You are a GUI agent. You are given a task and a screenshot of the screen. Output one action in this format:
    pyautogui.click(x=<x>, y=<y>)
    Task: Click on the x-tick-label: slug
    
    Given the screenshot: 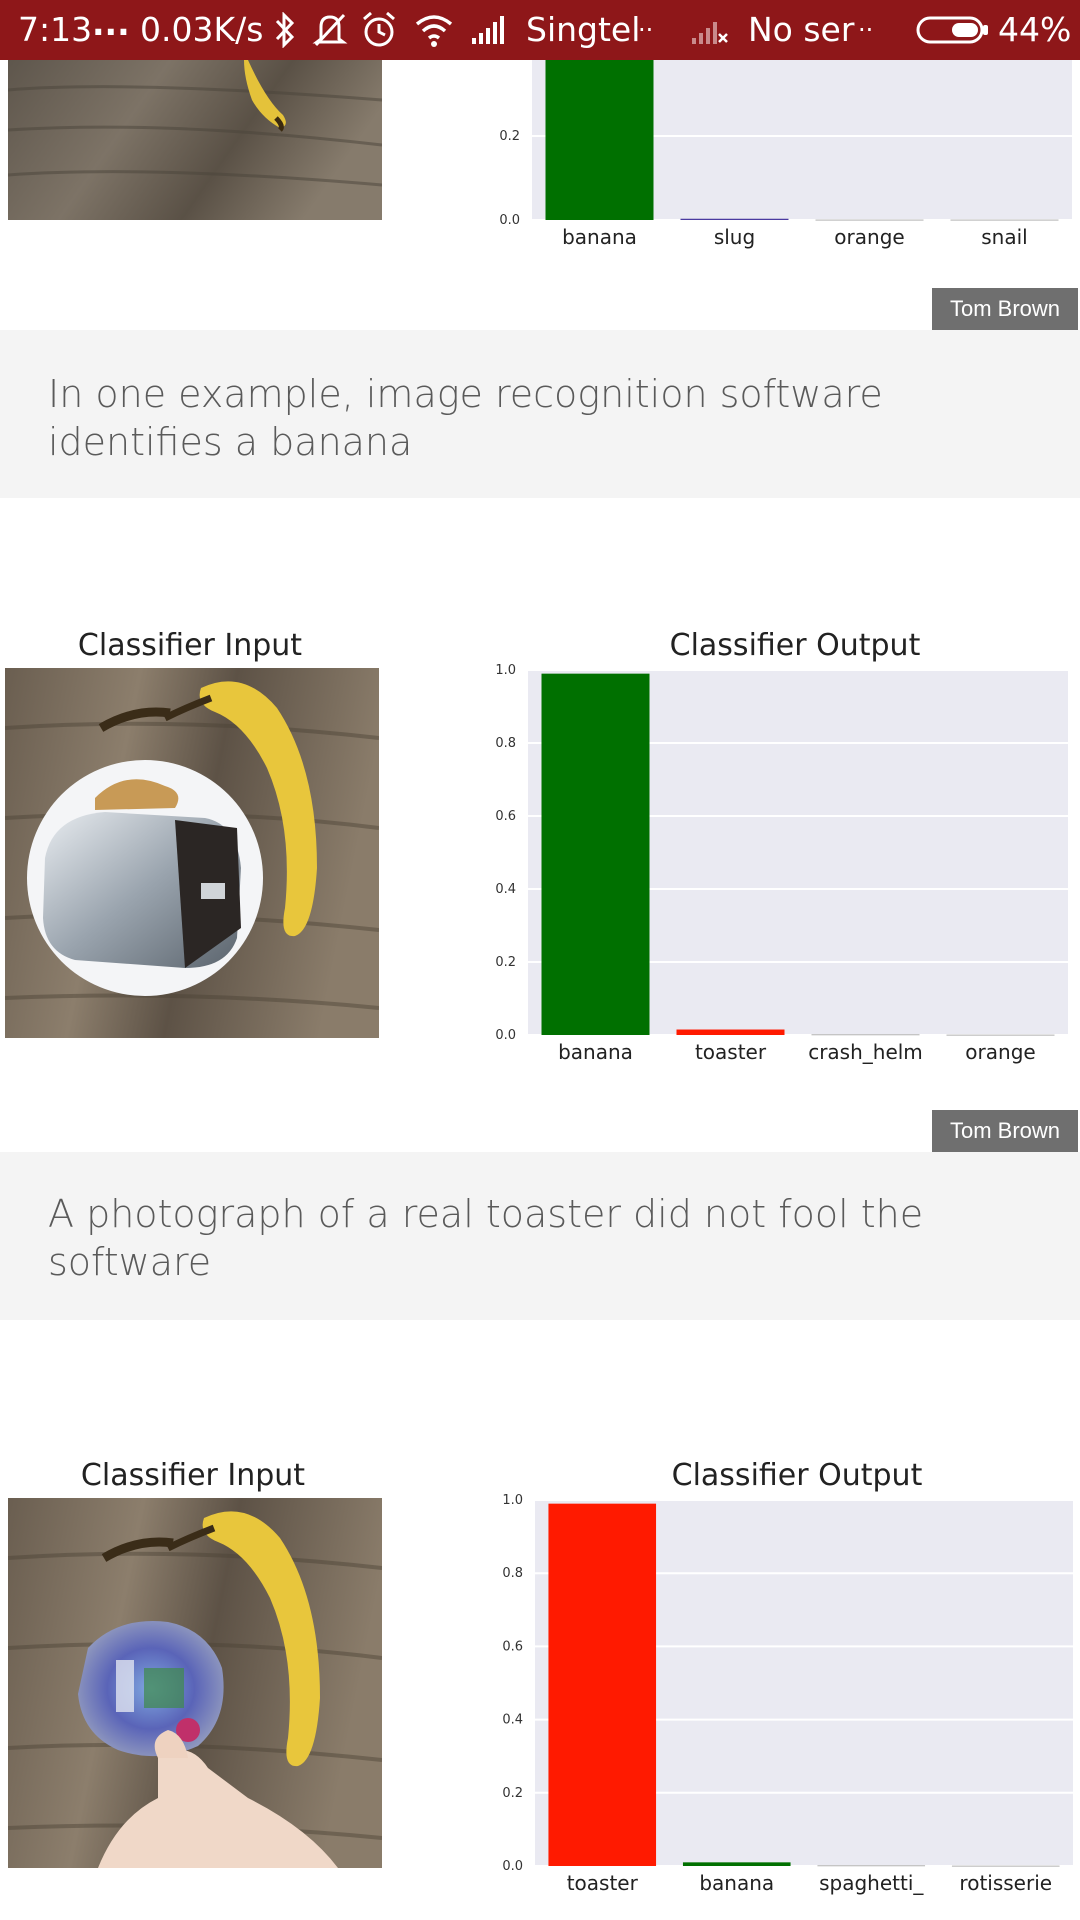 What is the action you would take?
    pyautogui.click(x=734, y=237)
    